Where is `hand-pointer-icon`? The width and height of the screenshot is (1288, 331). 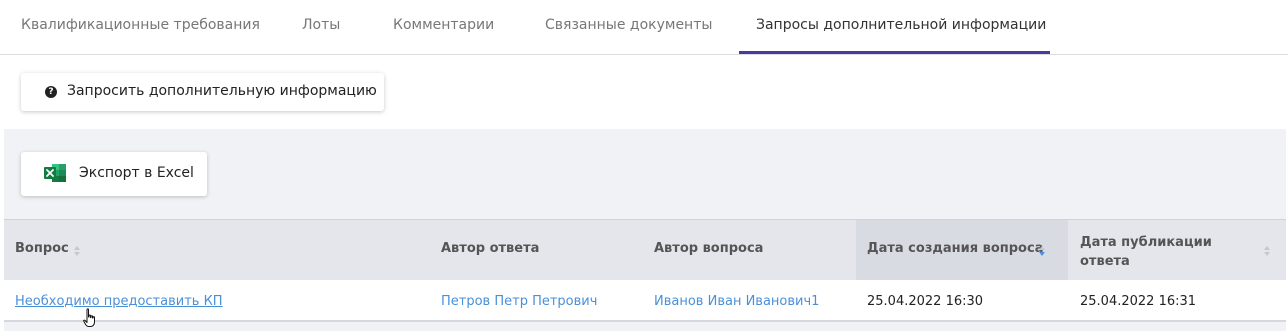
hand-pointer-icon is located at coordinates (89, 317).